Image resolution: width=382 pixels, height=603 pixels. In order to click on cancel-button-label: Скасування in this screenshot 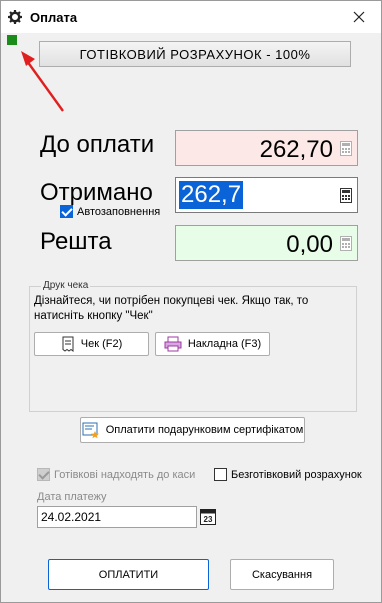, I will do `click(282, 574)`.